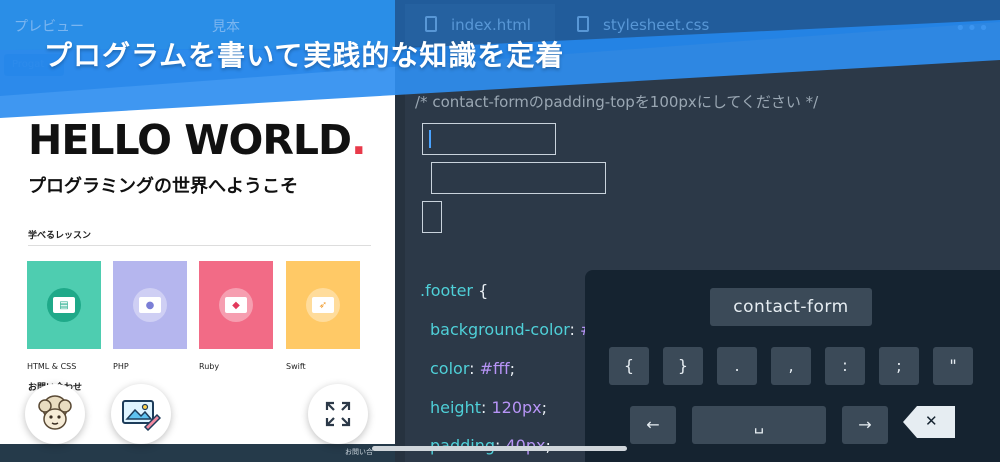 The width and height of the screenshot is (1000, 462). I want to click on tab-preview: プレビュー, so click(49, 26).